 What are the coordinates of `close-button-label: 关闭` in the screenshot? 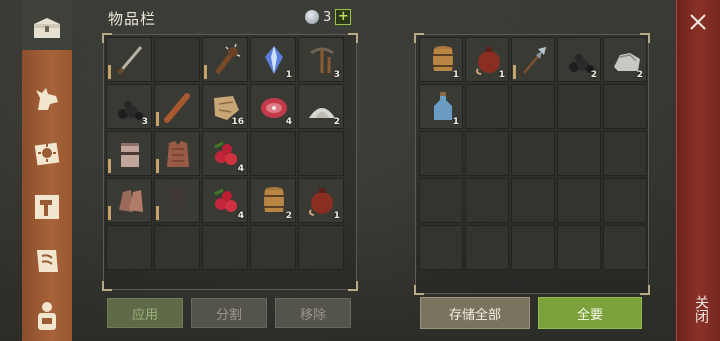 It's located at (698, 309).